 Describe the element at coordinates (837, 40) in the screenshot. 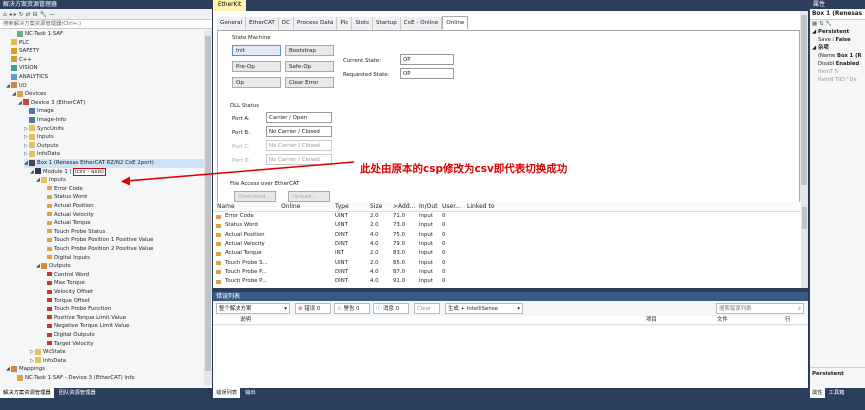

I see `prop-row-save: Save i False` at that location.